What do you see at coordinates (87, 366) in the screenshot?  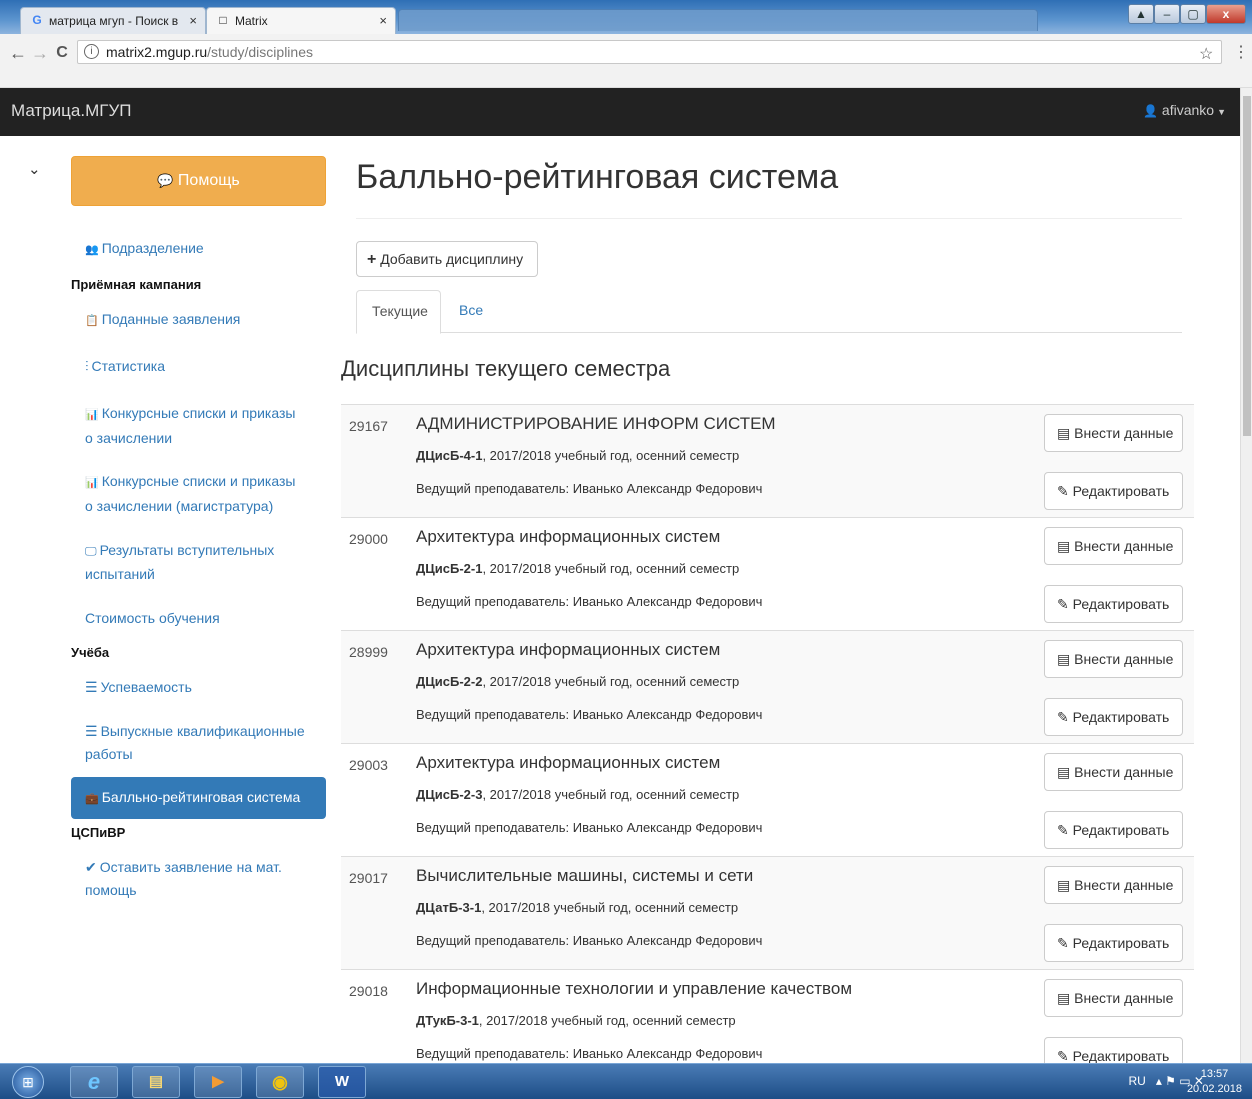 I see `sliders-icon: ⫶` at bounding box center [87, 366].